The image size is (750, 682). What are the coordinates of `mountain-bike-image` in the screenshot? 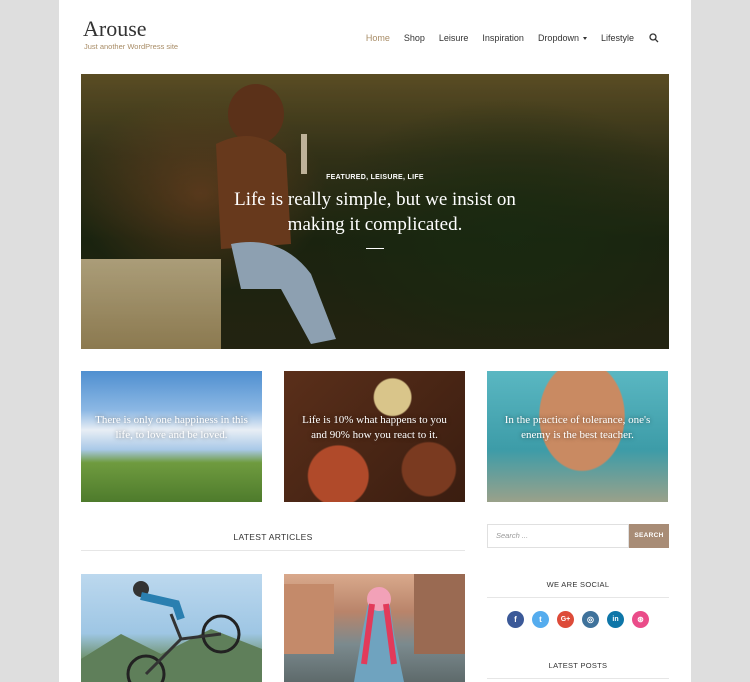 It's located at (171, 631).